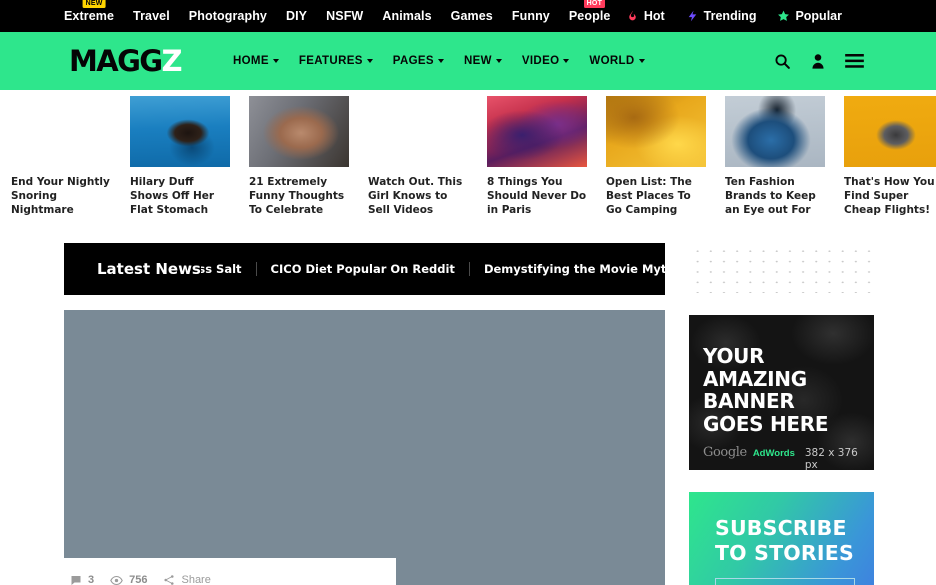 This screenshot has width=936, height=585. I want to click on topnav-item-games: Games, so click(472, 16).